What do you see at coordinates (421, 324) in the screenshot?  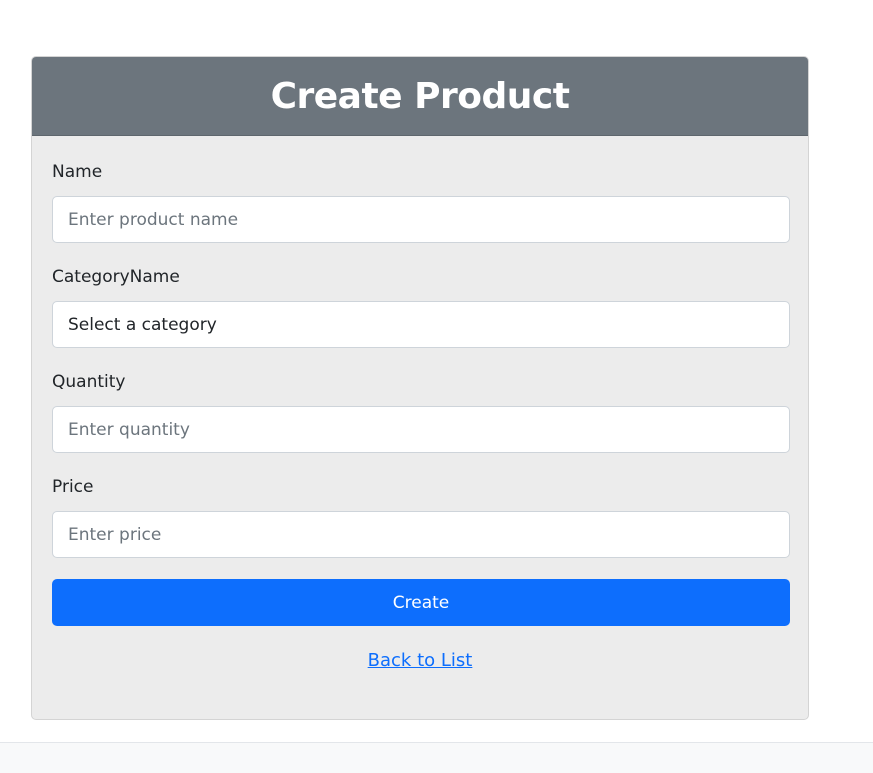 I see `category-select: Select a category` at bounding box center [421, 324].